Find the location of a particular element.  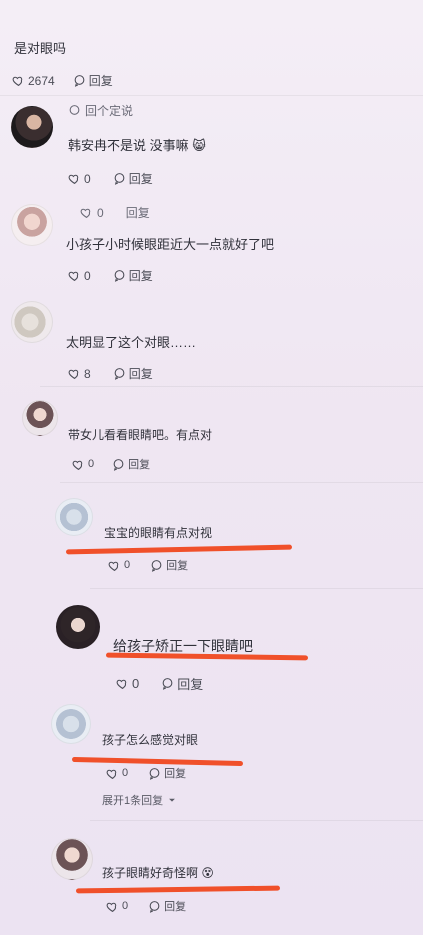

partial-reply: 回复 is located at coordinates (137, 213).